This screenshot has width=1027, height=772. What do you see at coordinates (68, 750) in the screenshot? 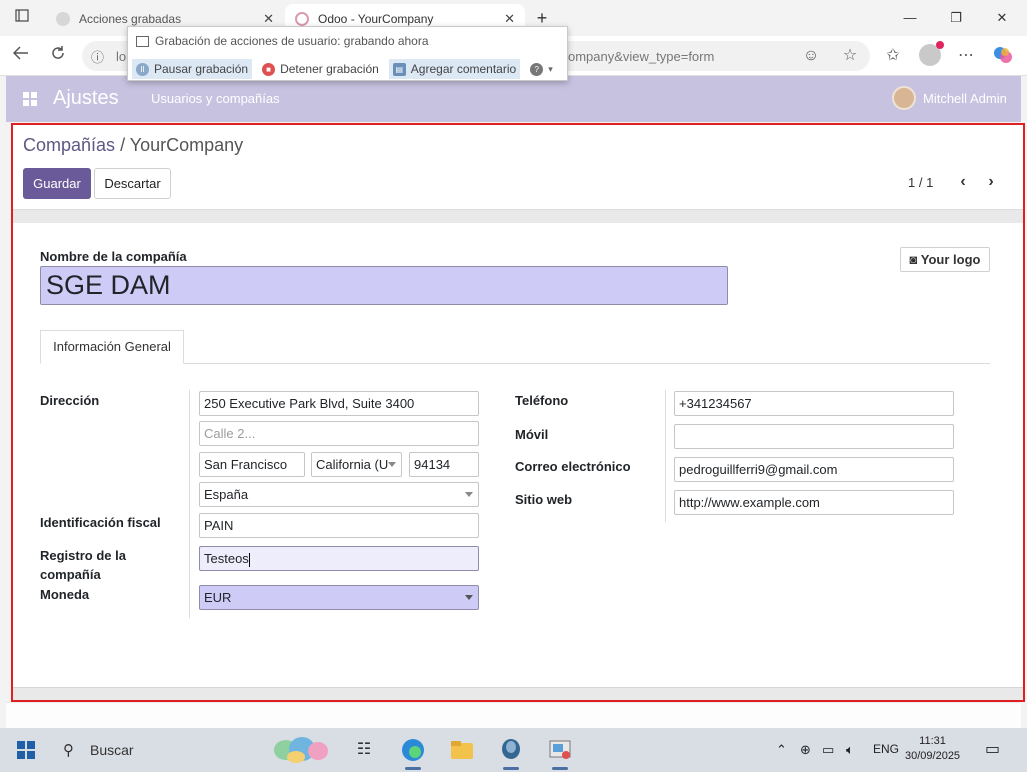
I see `search-icon: ⚲` at bounding box center [68, 750].